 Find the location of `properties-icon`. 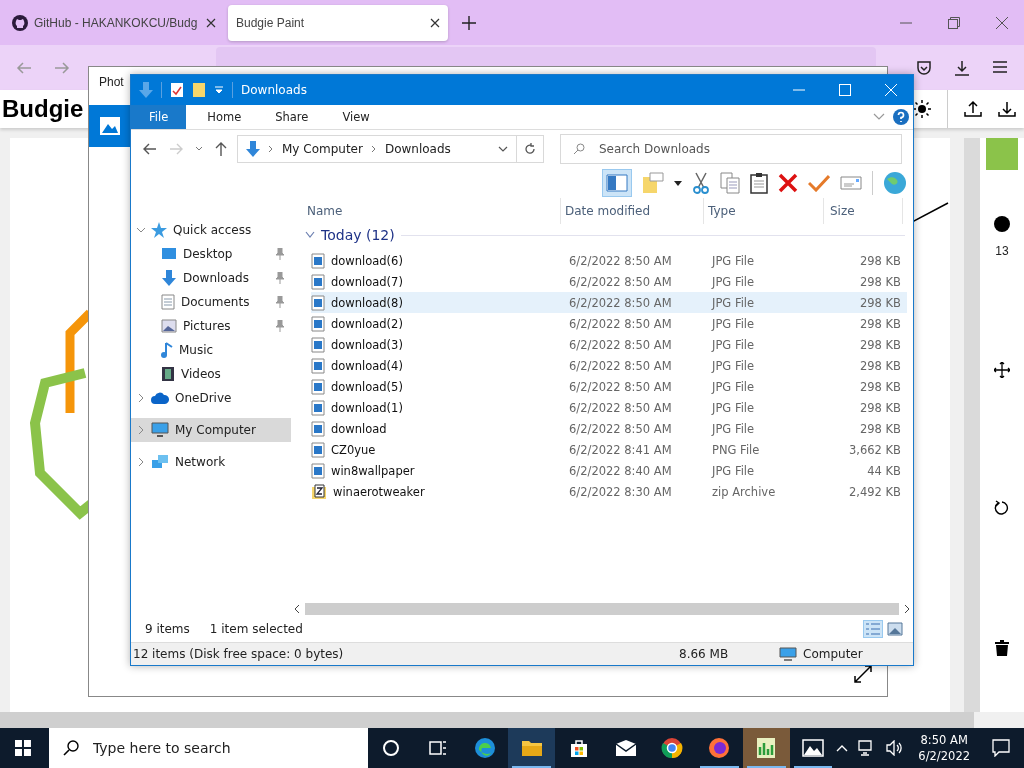

properties-icon is located at coordinates (177, 90).